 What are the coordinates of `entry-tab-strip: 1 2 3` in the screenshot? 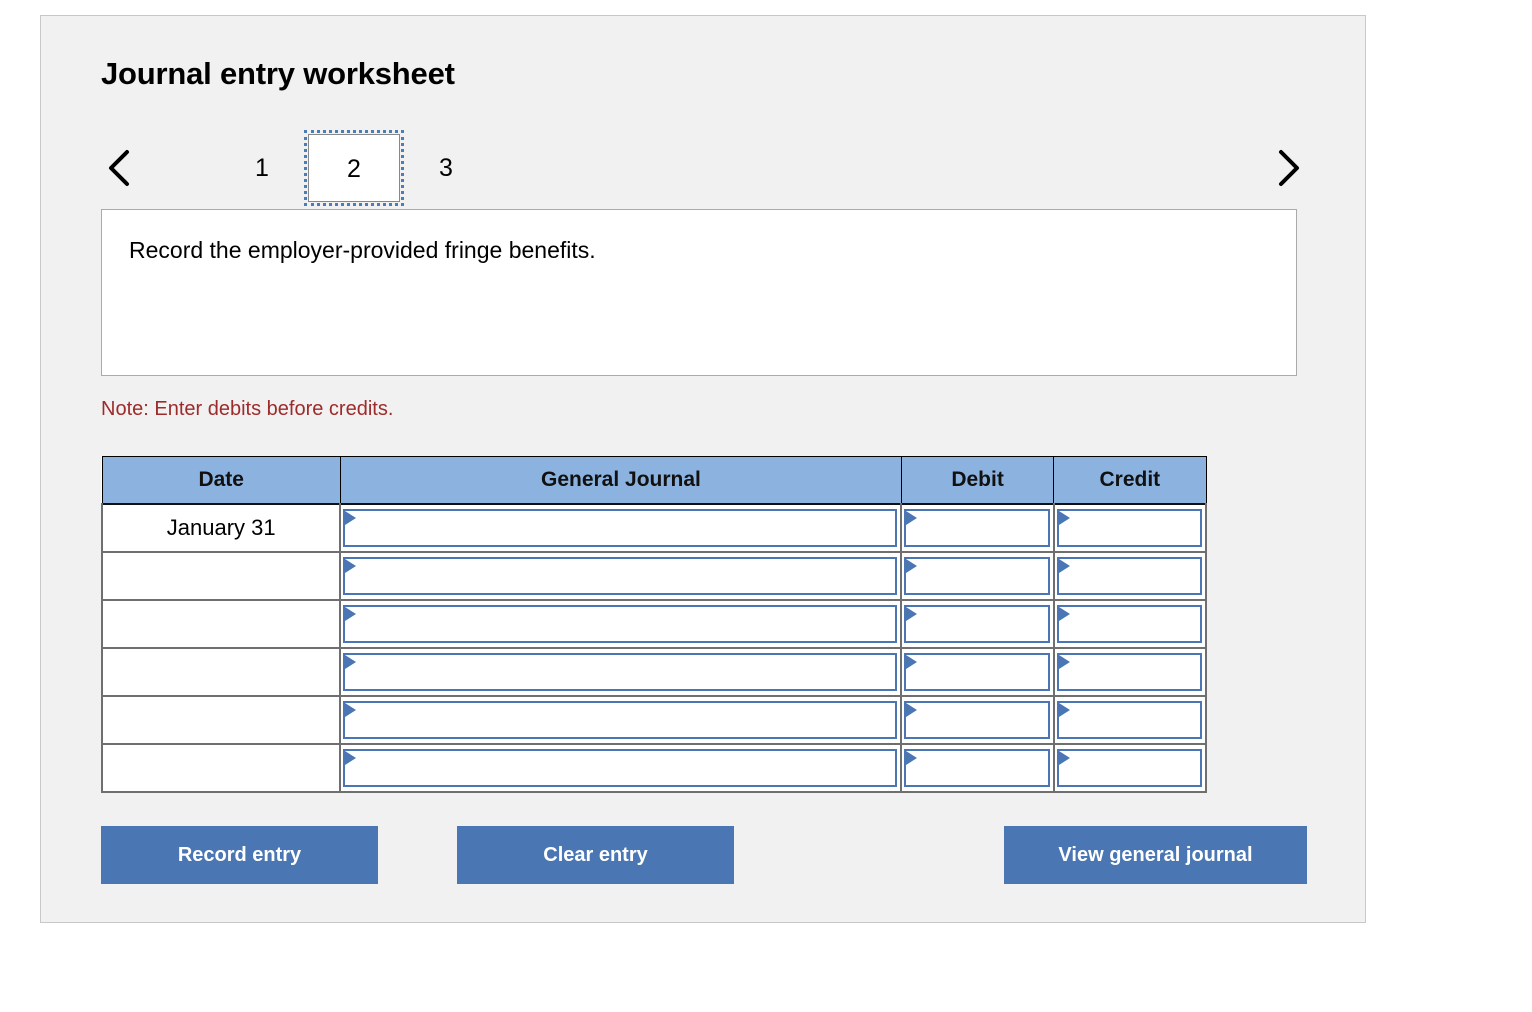 It's located at (704, 168).